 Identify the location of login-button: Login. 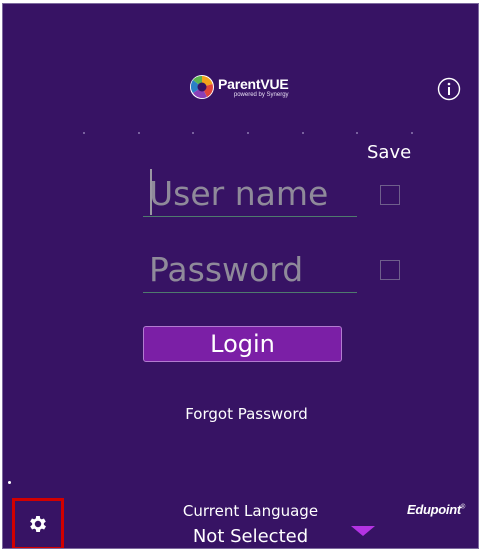
(242, 344).